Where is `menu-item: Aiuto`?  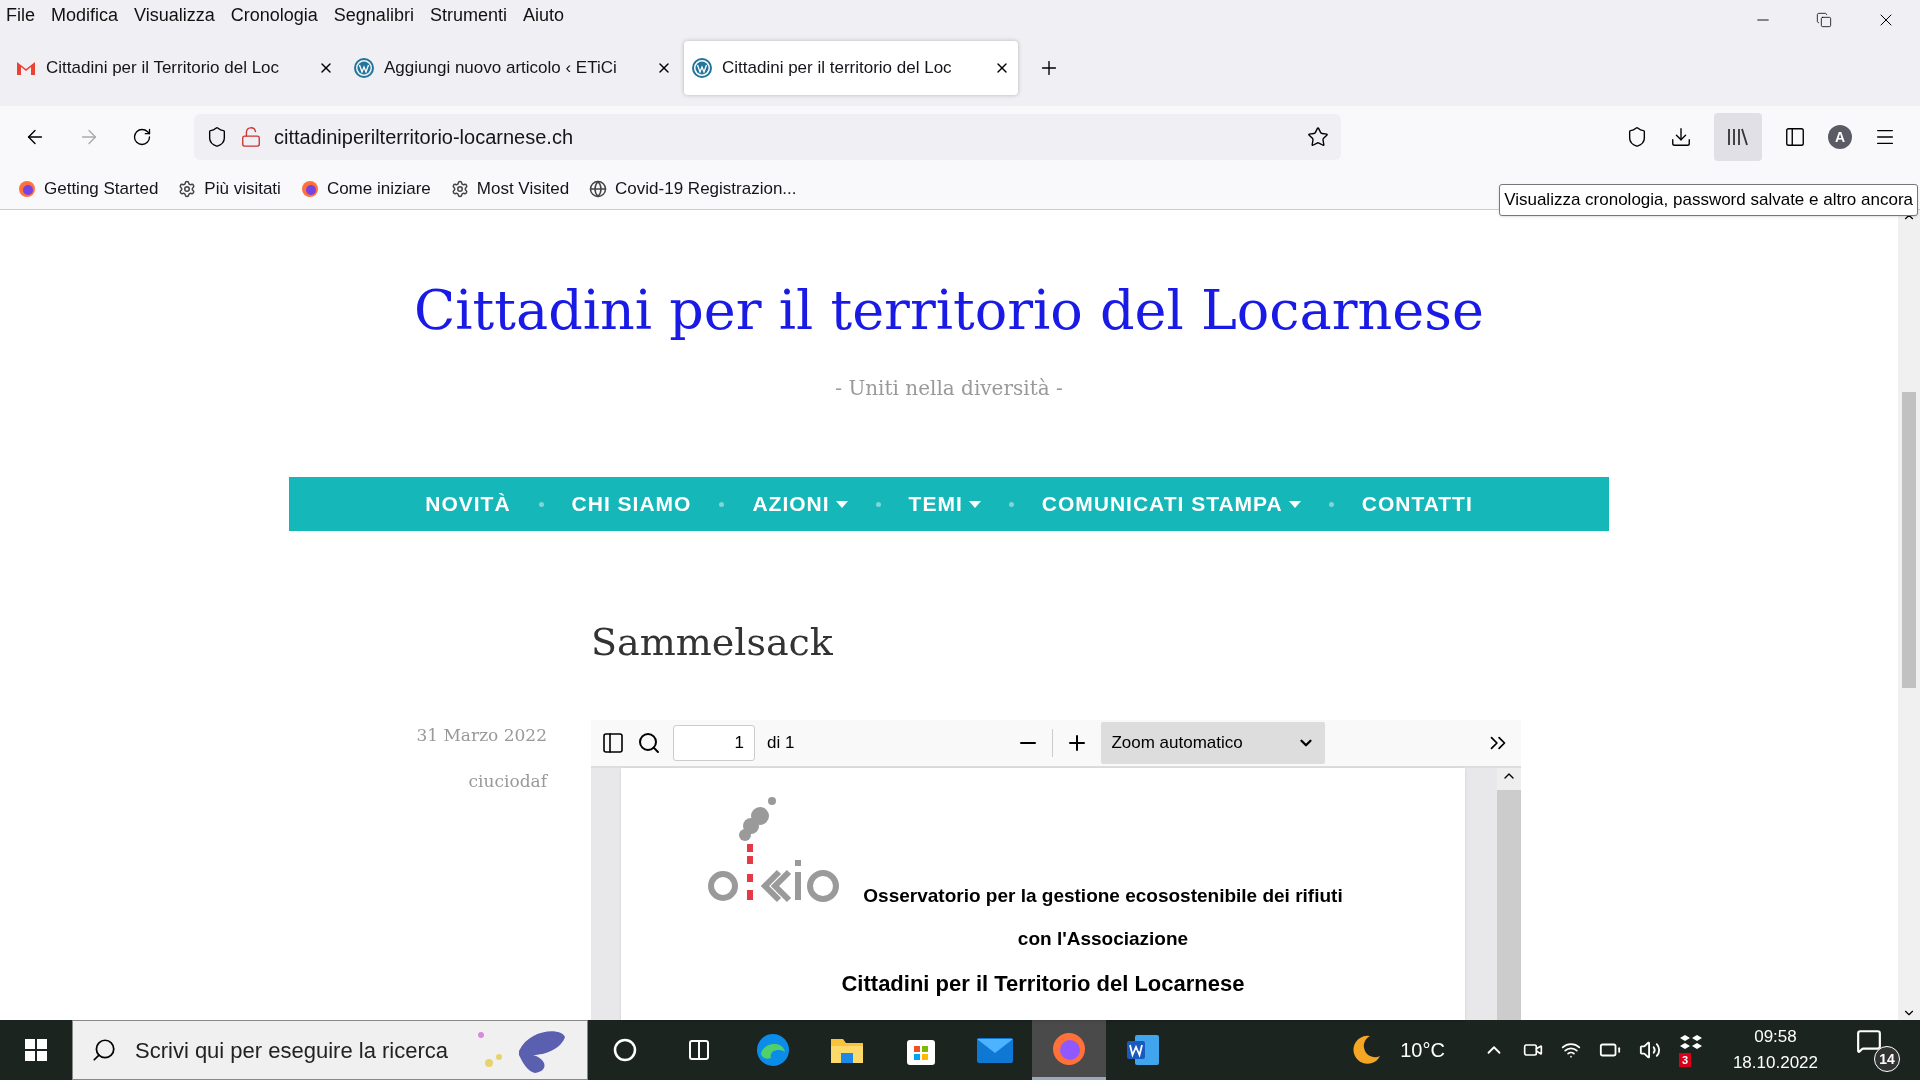
menu-item: Aiuto is located at coordinates (543, 15).